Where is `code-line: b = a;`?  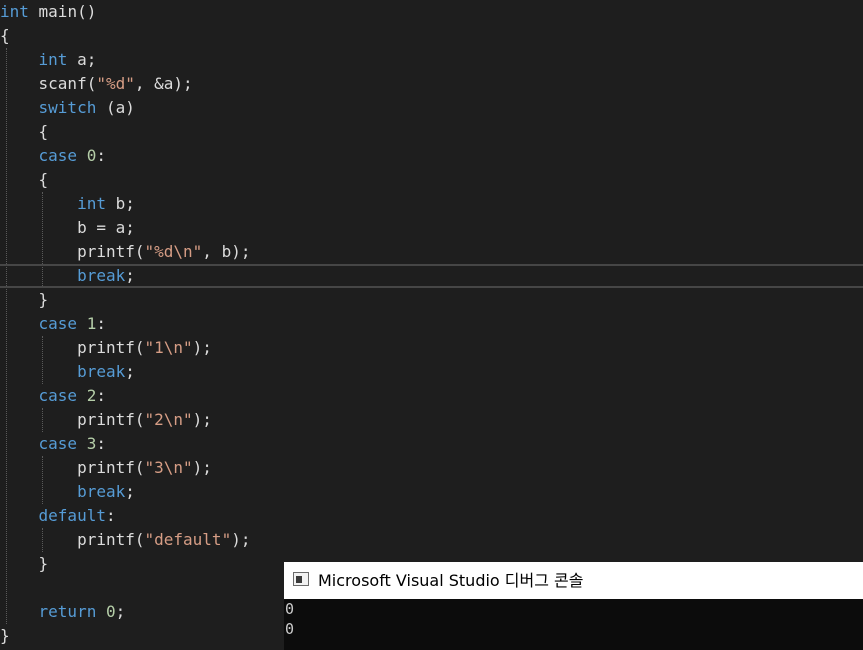
code-line: b = a; is located at coordinates (431, 228).